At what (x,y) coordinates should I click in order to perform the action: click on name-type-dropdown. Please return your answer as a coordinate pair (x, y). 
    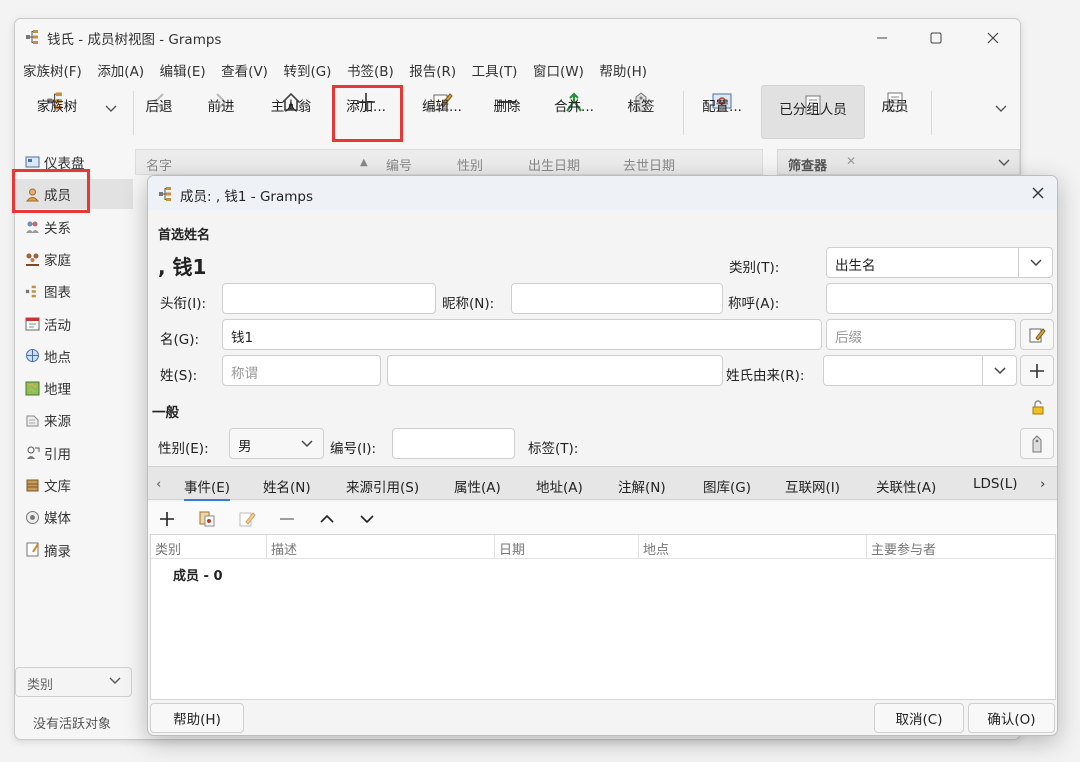
    Looking at the image, I should click on (1035, 262).